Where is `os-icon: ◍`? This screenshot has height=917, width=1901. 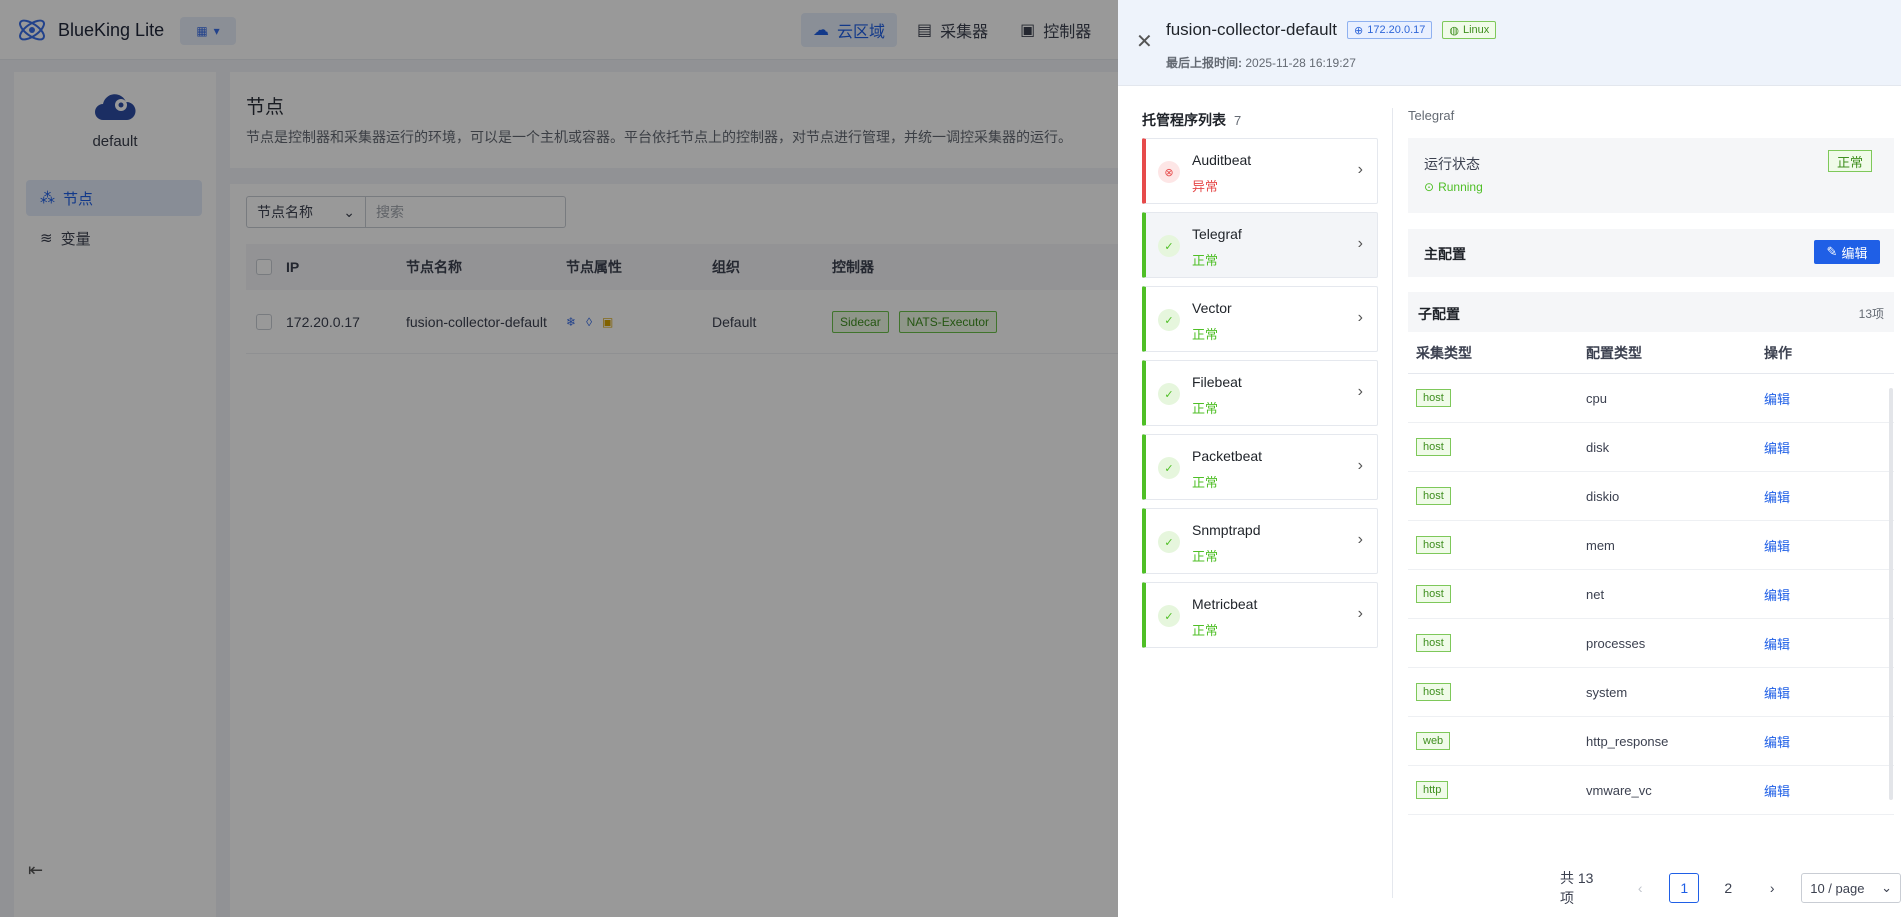 os-icon: ◍ is located at coordinates (1454, 30).